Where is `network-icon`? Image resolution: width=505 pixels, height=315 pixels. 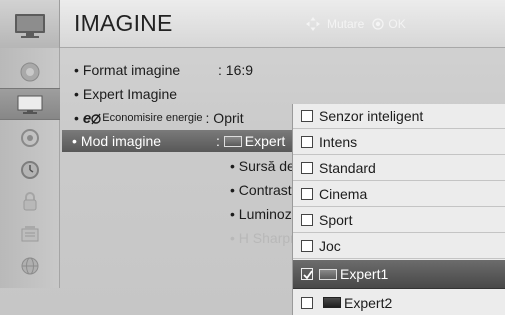 network-icon is located at coordinates (30, 266).